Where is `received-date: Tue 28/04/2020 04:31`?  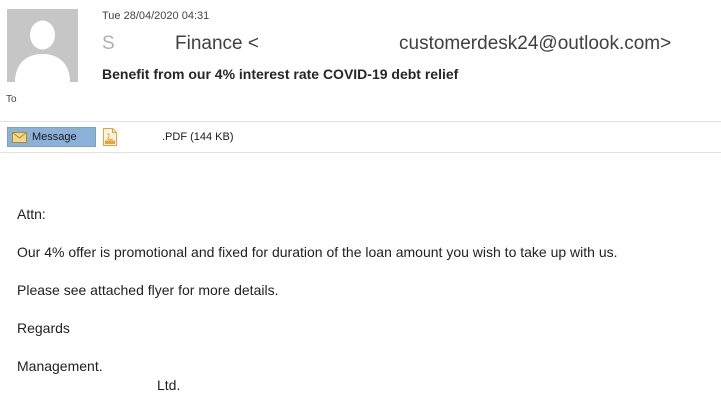 received-date: Tue 28/04/2020 04:31 is located at coordinates (156, 16).